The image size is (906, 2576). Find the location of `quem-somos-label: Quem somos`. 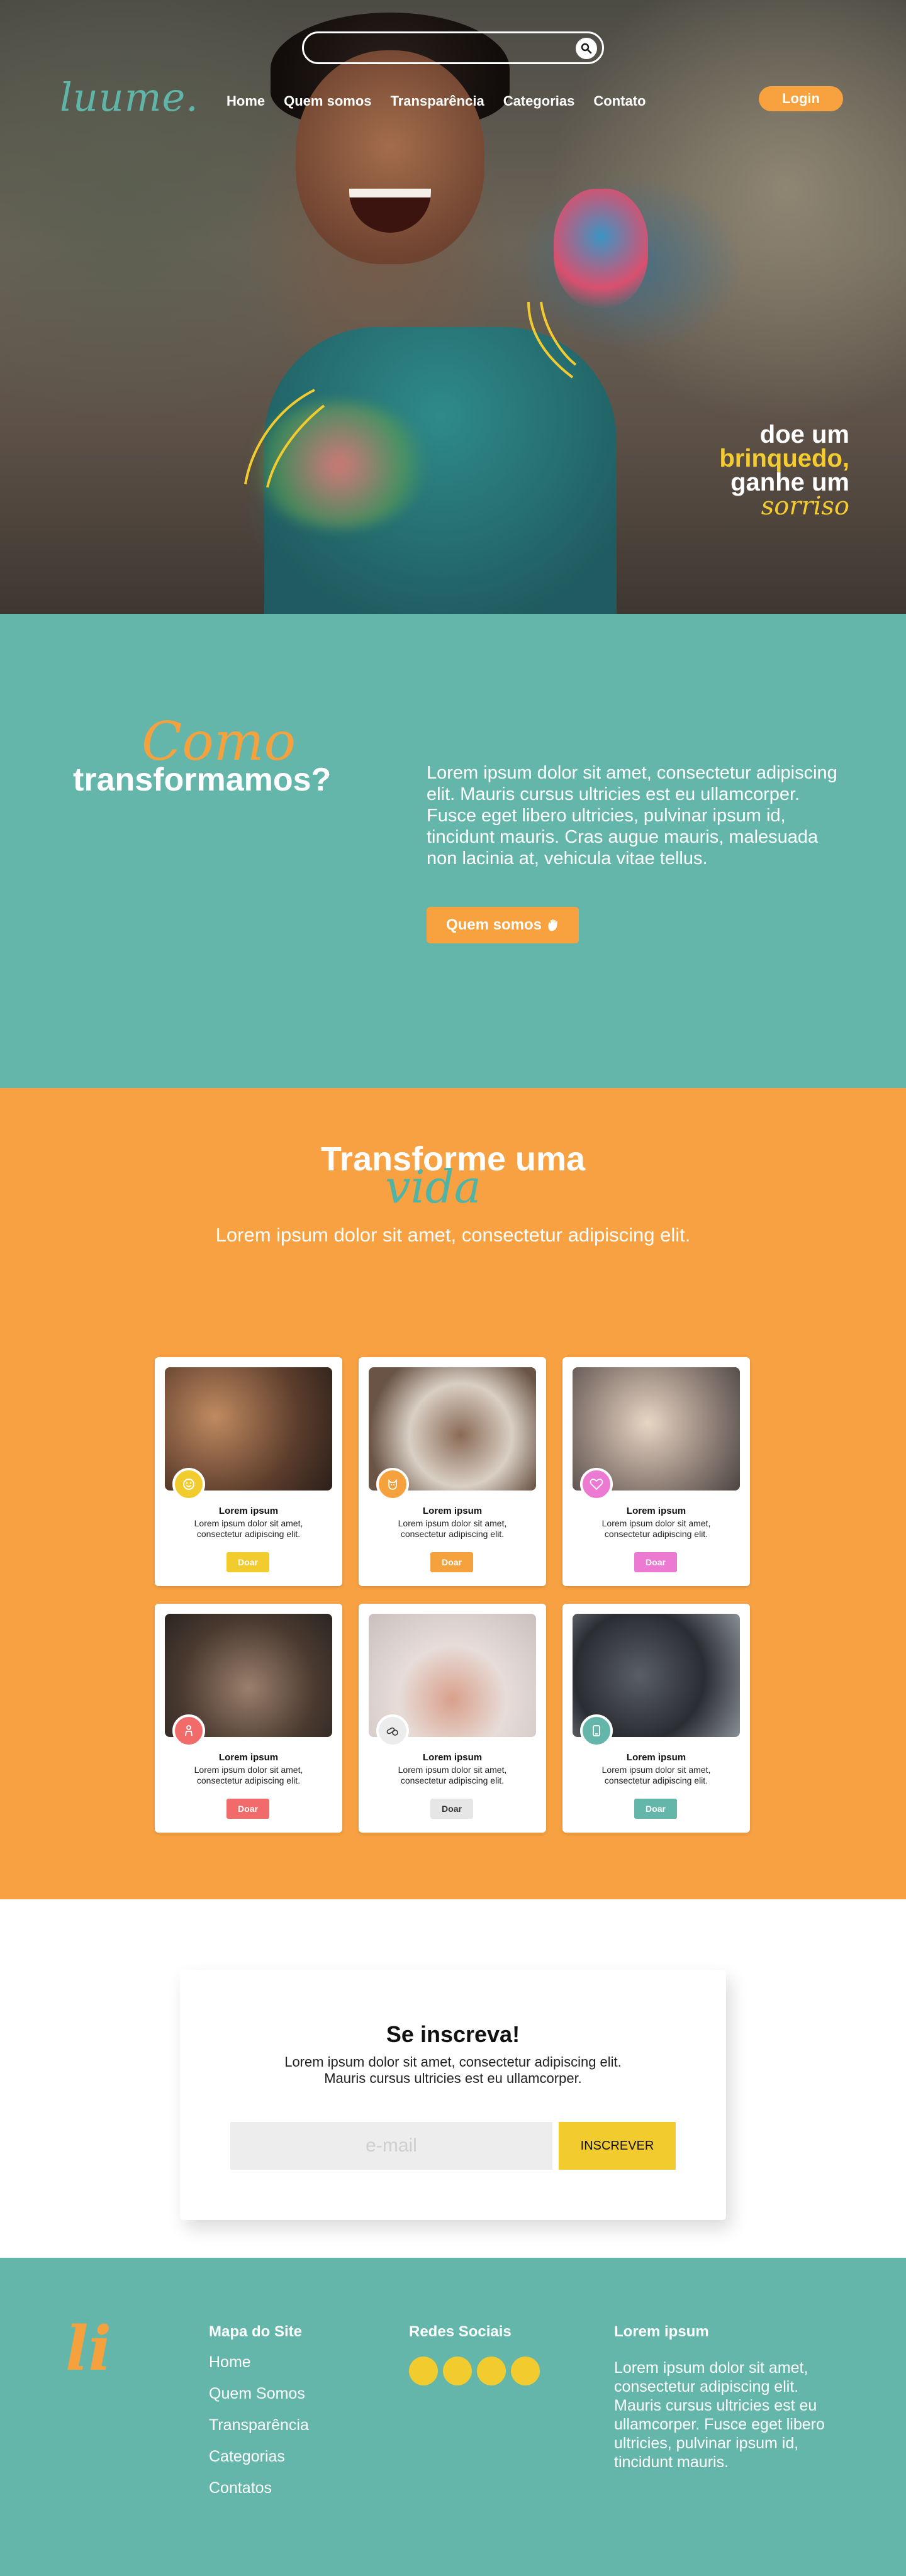

quem-somos-label: Quem somos is located at coordinates (493, 924).